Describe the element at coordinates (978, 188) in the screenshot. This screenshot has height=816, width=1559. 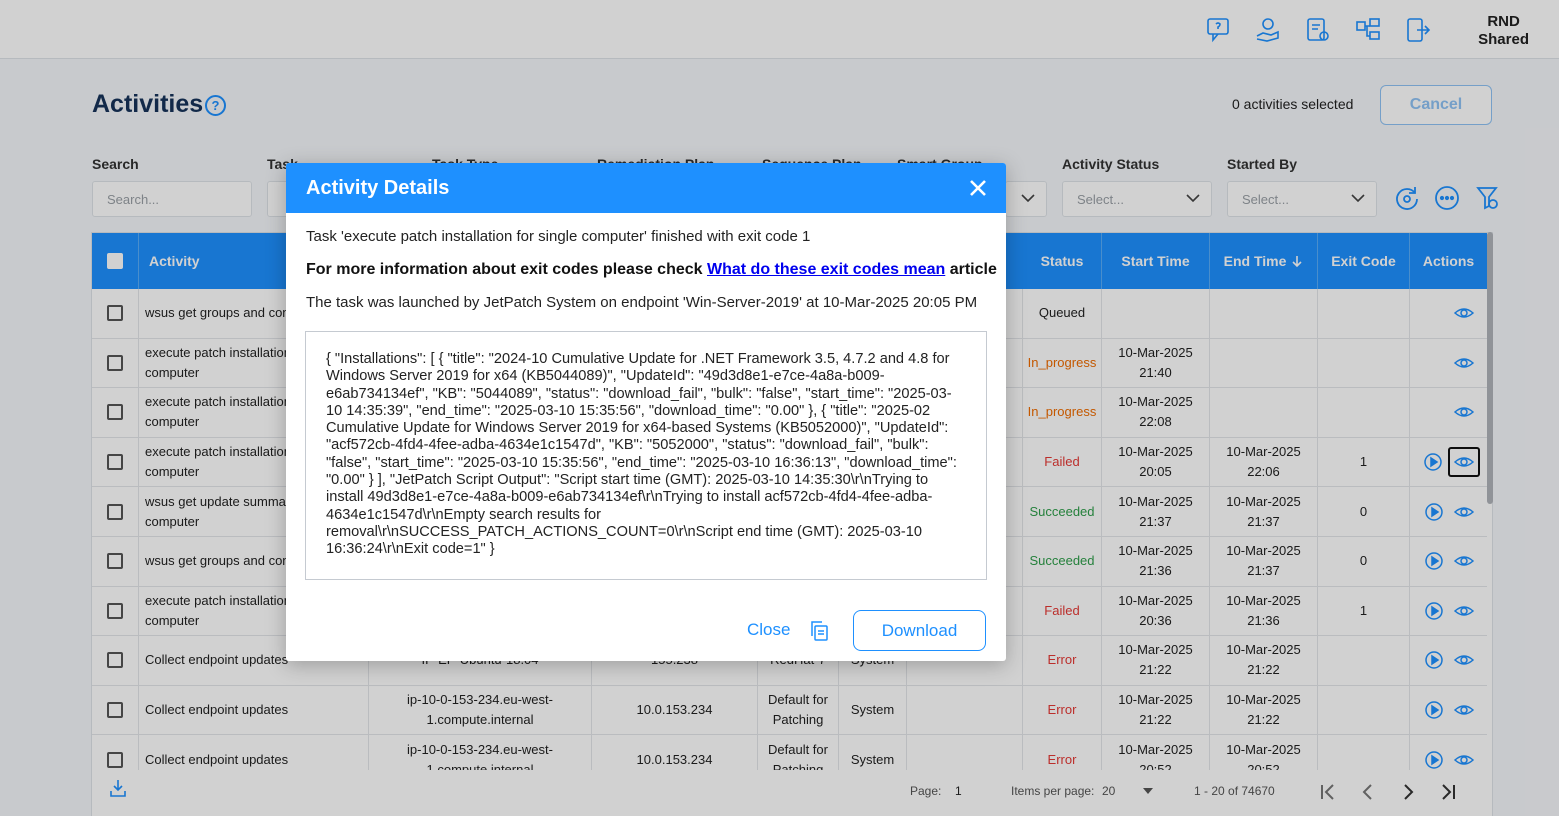
I see `close-icon` at that location.